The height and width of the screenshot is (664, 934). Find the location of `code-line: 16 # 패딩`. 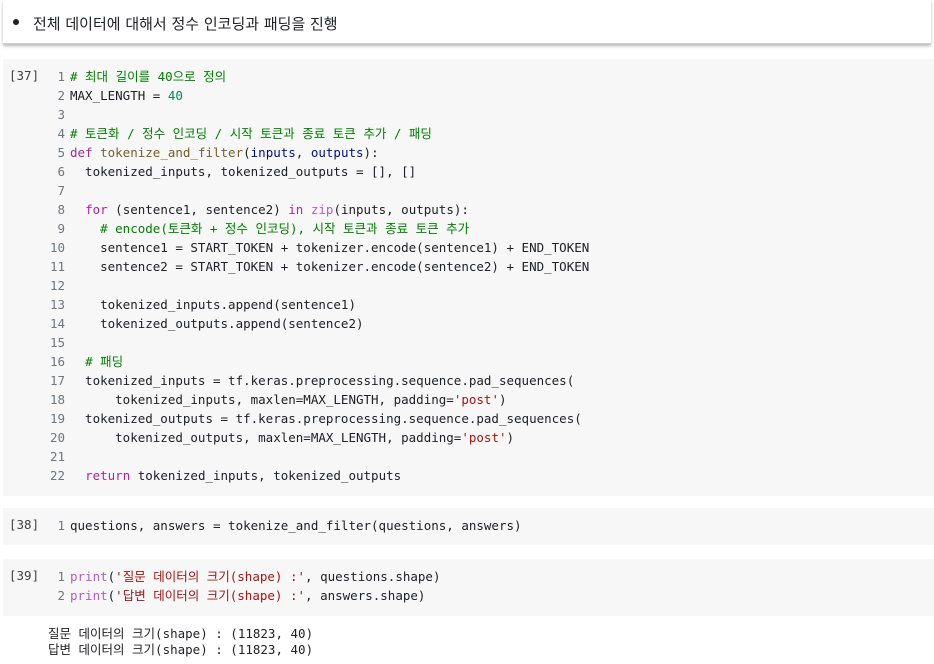

code-line: 16 # 패딩 is located at coordinates (316, 361).